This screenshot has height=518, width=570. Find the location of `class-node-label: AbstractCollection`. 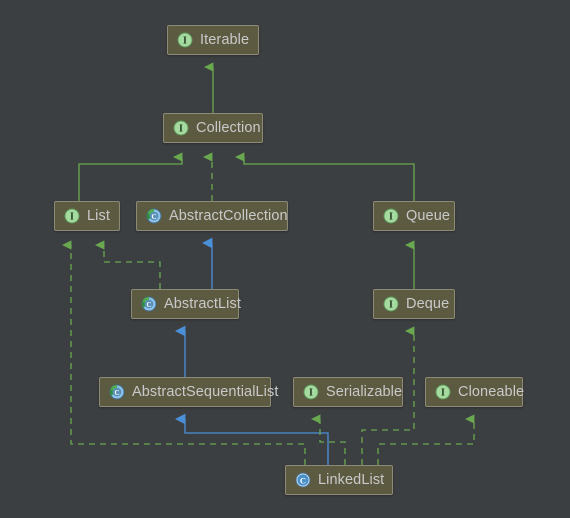

class-node-label: AbstractCollection is located at coordinates (228, 215).